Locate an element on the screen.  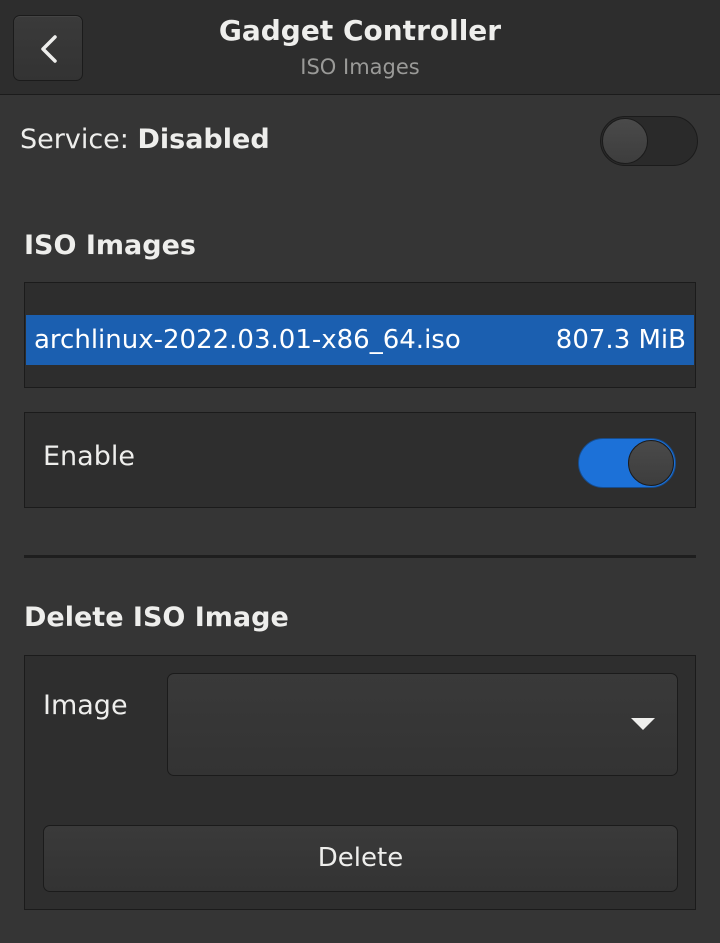
iso-images-heading: ISO Images is located at coordinates (110, 245).